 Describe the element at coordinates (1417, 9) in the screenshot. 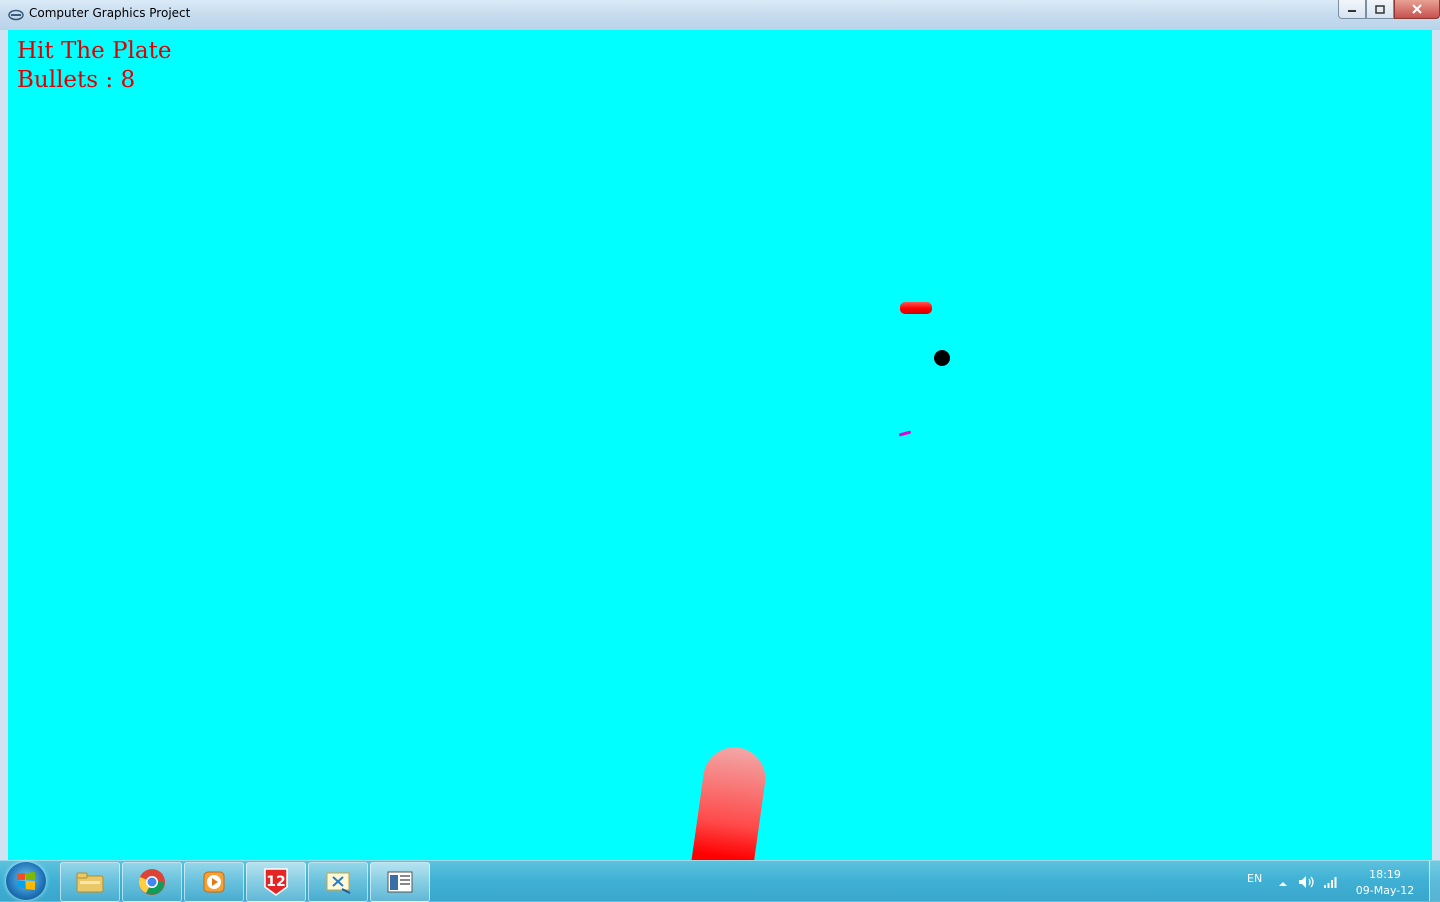

I see `close-button` at that location.